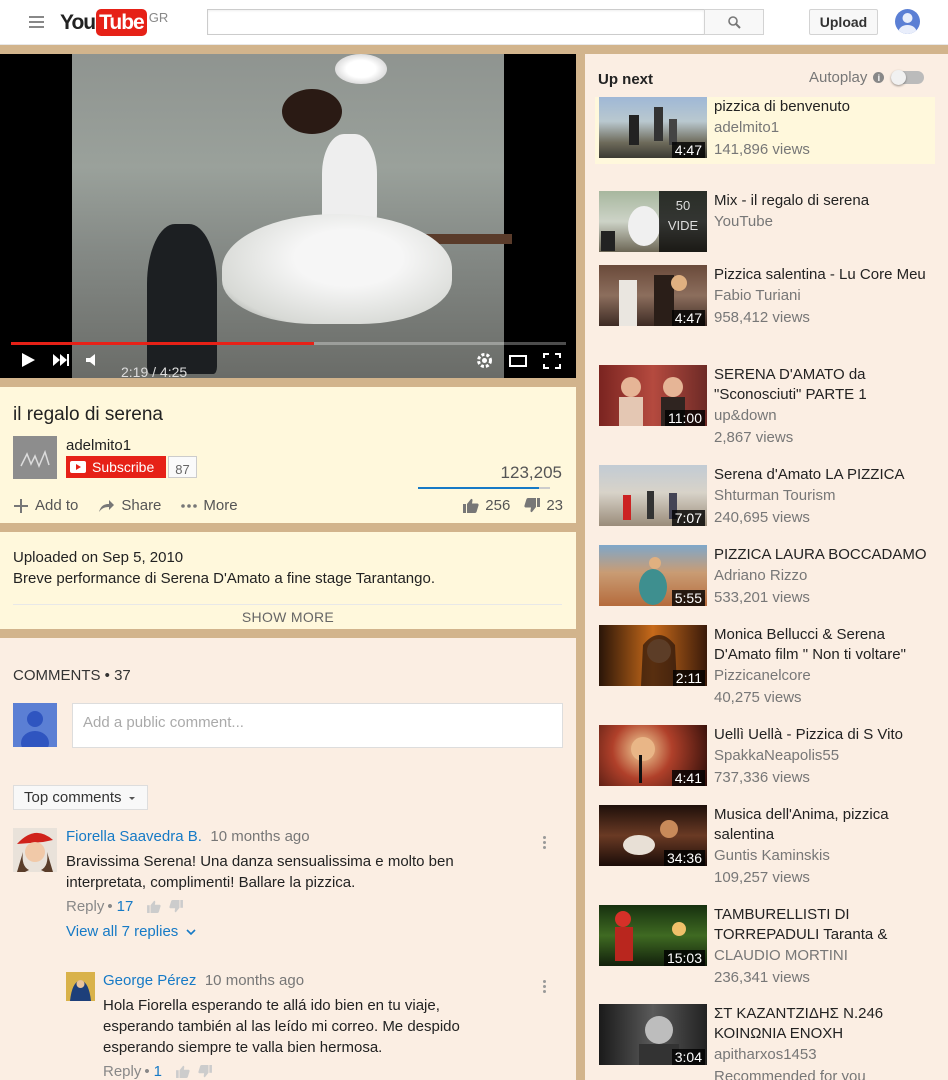 This screenshot has width=948, height=1080. Describe the element at coordinates (824, 275) in the screenshot. I see `related-video-title: Pizzica salentina - Lu Core Meu` at that location.